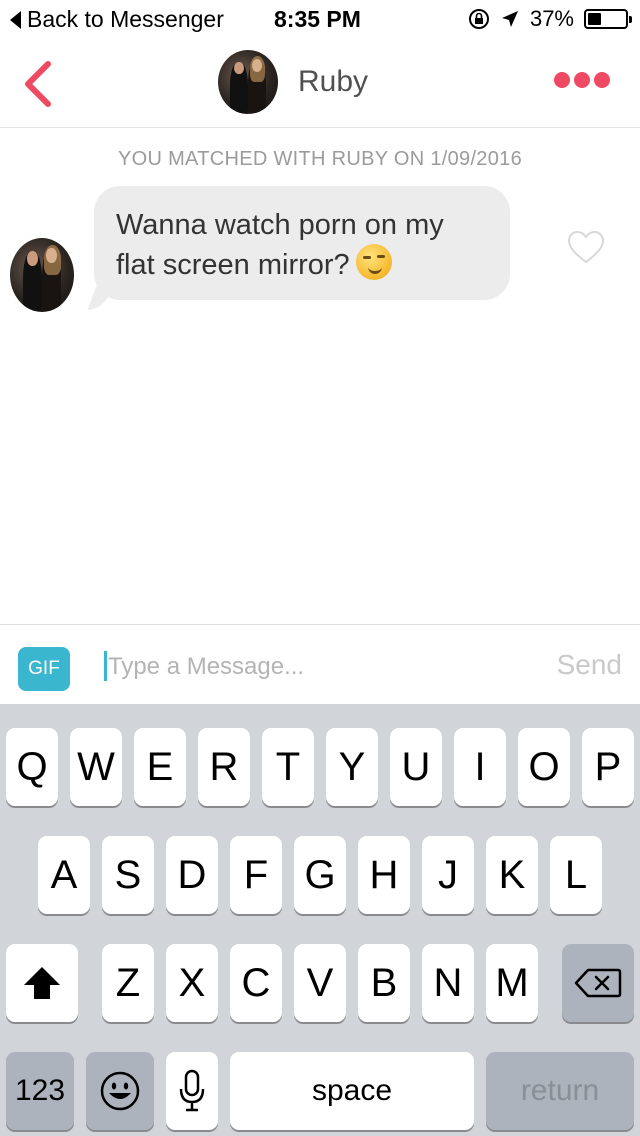 This screenshot has height=1136, width=640. I want to click on key-label: Q, so click(32, 766).